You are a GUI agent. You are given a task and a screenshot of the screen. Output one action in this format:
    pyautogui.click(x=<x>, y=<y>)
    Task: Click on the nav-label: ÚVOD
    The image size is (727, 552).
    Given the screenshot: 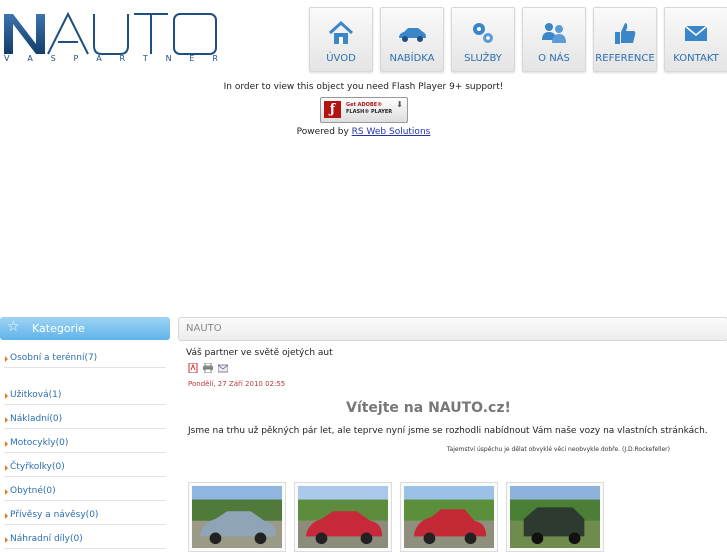 What is the action you would take?
    pyautogui.click(x=341, y=58)
    